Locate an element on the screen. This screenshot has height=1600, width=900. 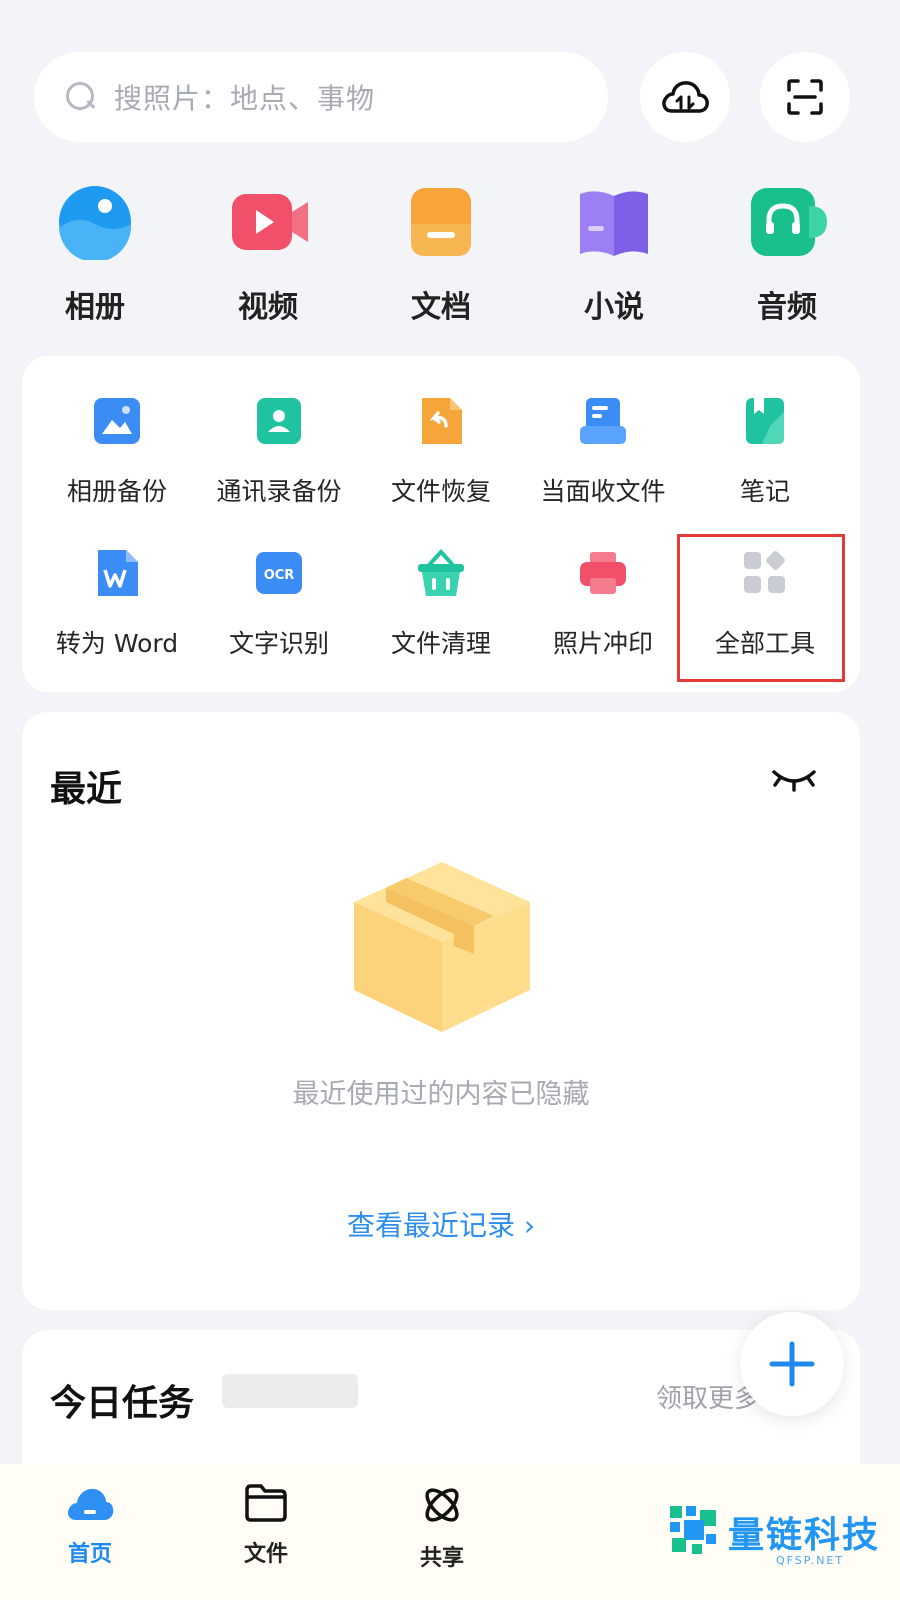
ocr-icon: OCR is located at coordinates (279, 573).